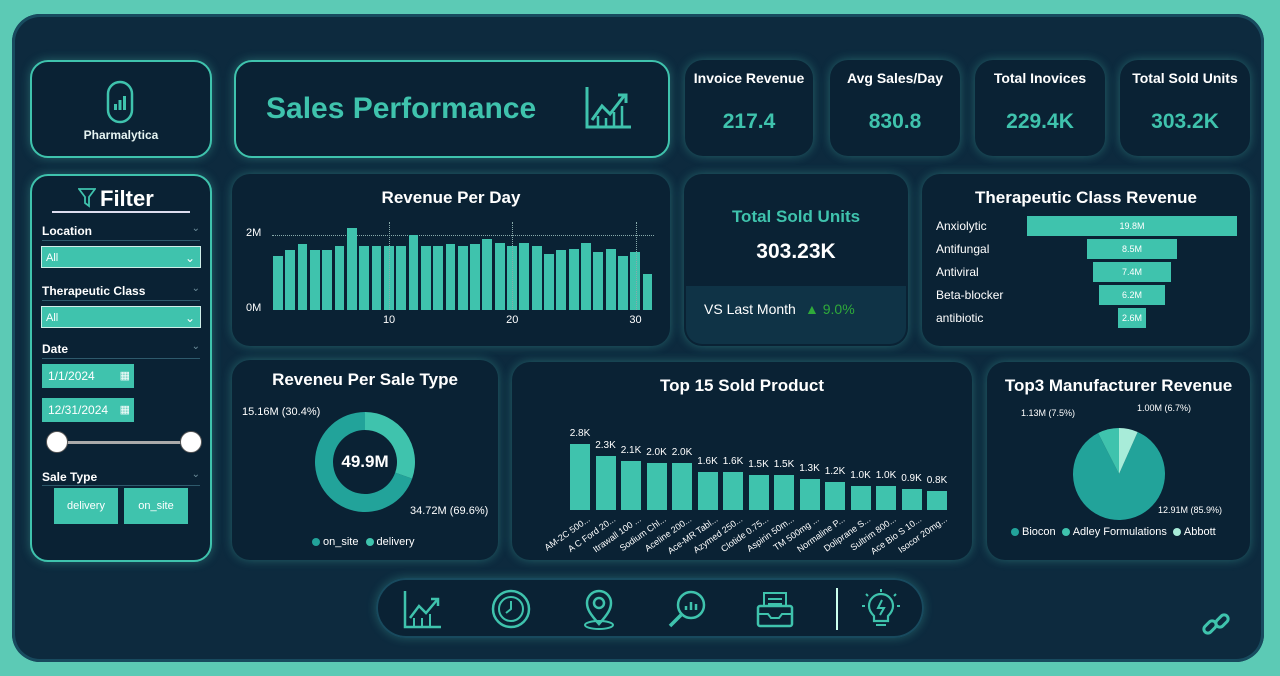 The image size is (1280, 676). I want to click on pie-label-adley: 1.13M (7.5%), so click(1048, 413).